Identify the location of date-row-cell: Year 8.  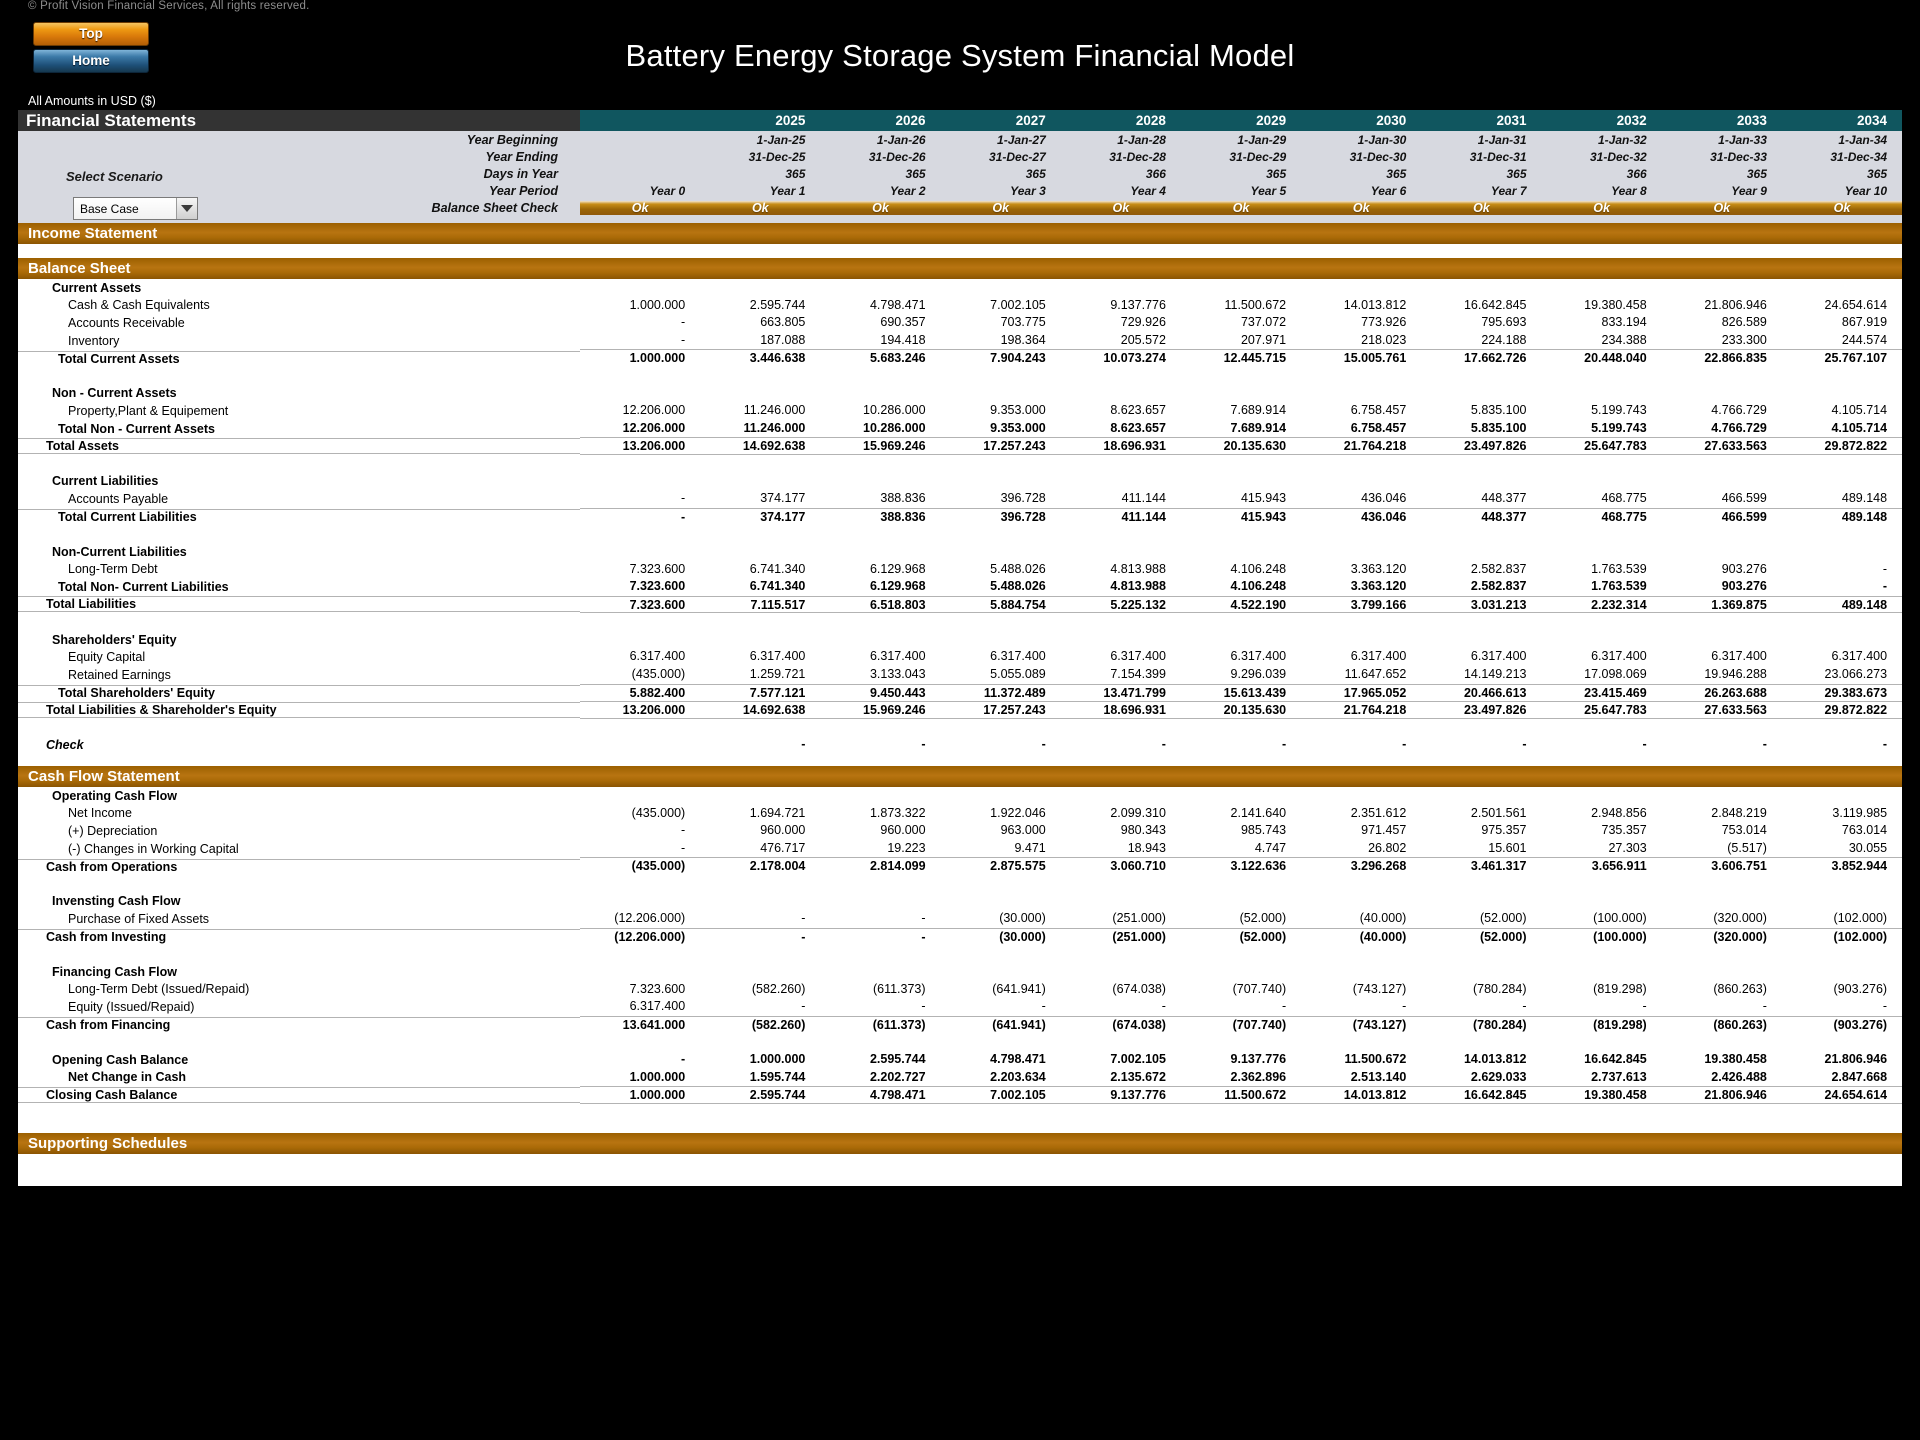
(1629, 190).